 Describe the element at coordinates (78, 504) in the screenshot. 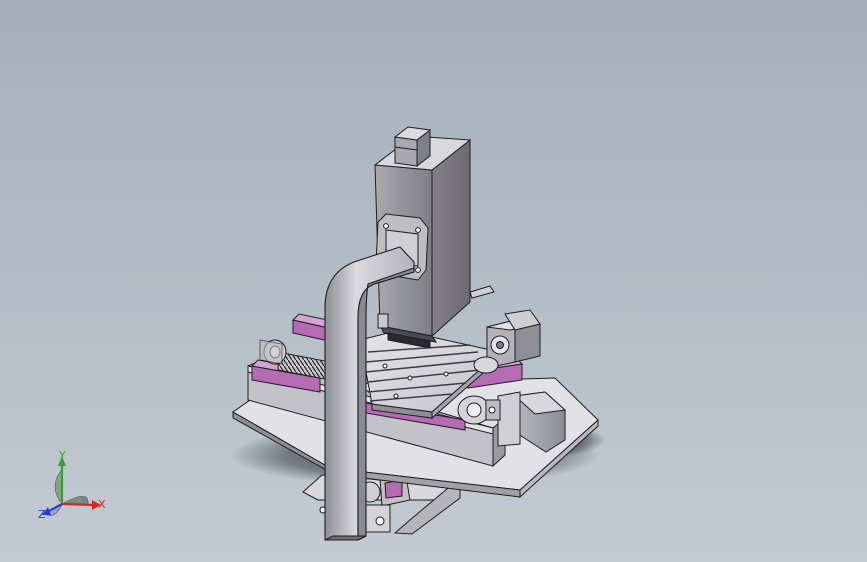

I see `x-axis-arrow` at that location.